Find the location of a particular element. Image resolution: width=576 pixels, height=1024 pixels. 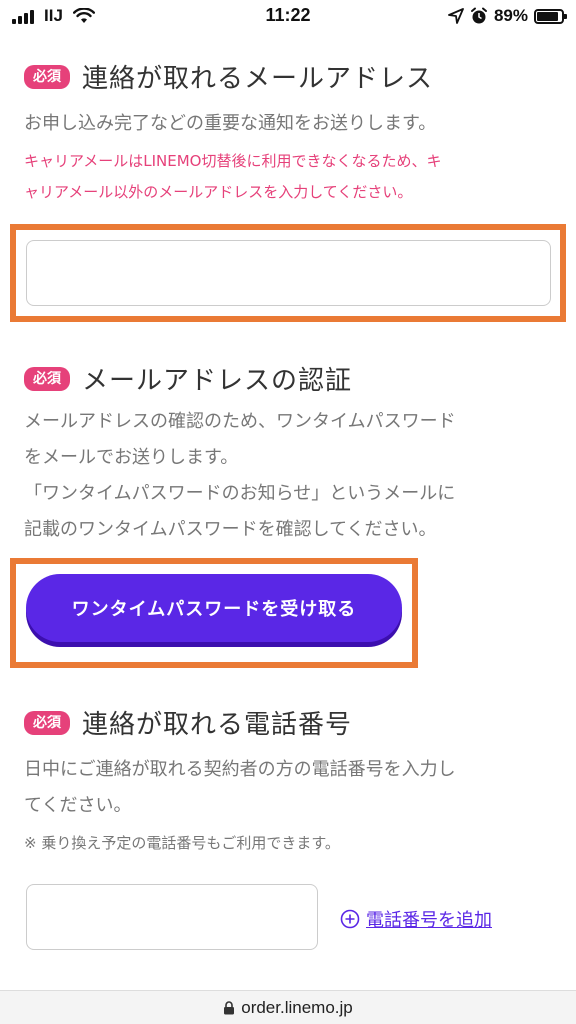

status-right: 89% is located at coordinates (507, 16).